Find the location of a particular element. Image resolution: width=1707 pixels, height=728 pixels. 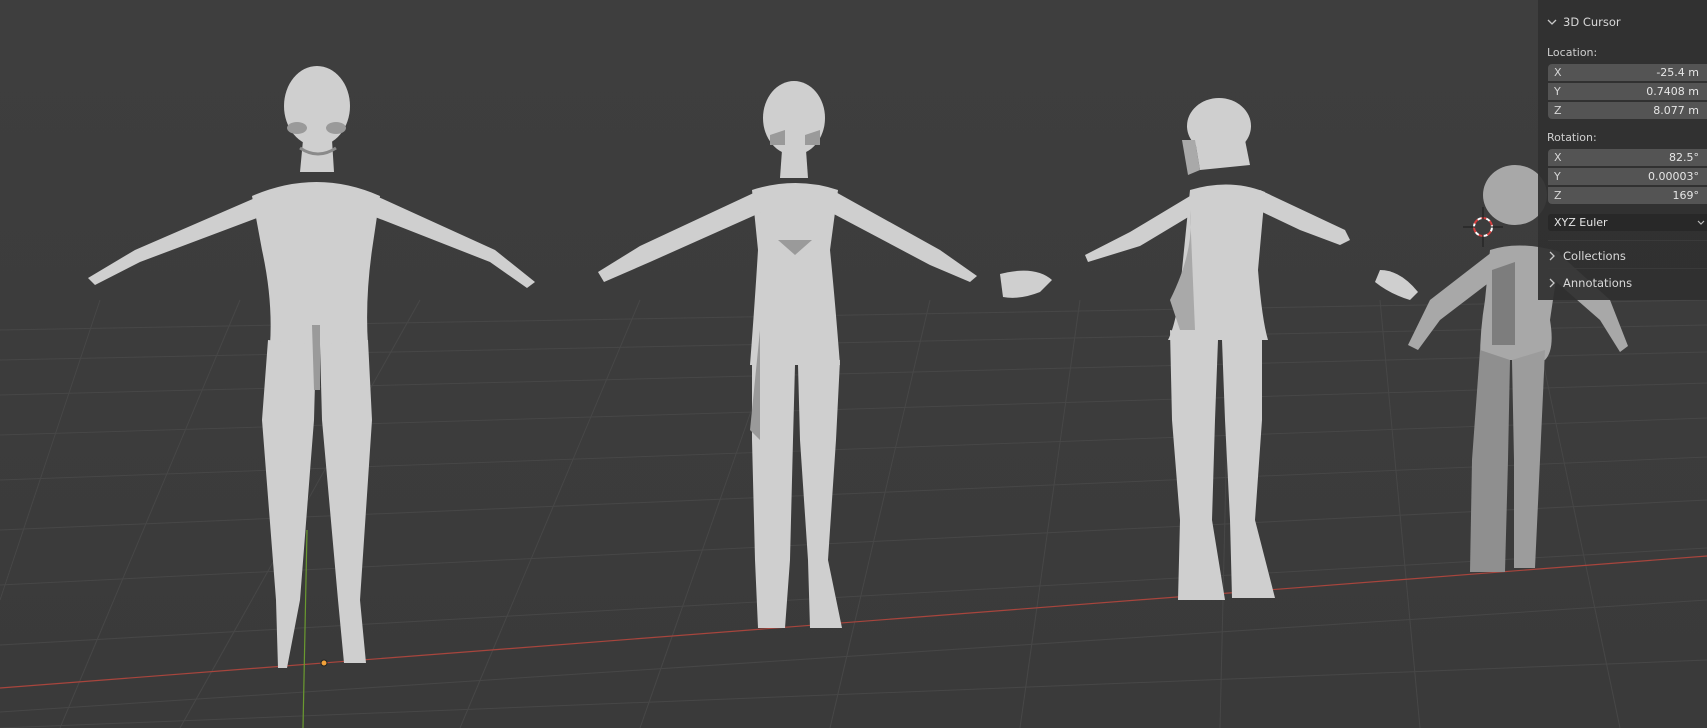

field-value: 8.077 m is located at coordinates (1676, 110).